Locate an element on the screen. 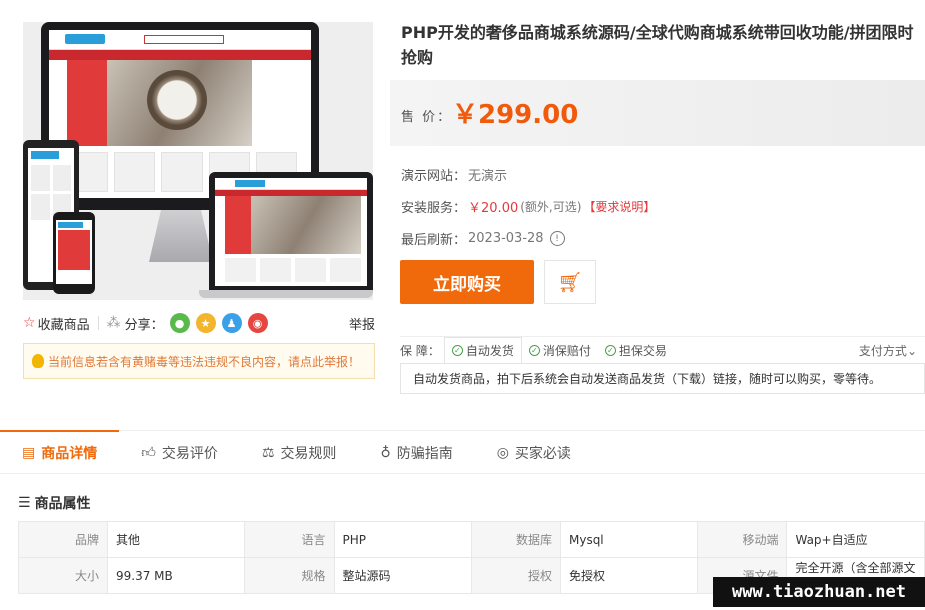 The image size is (925, 610). scale-icon: ⚖ is located at coordinates (268, 452).